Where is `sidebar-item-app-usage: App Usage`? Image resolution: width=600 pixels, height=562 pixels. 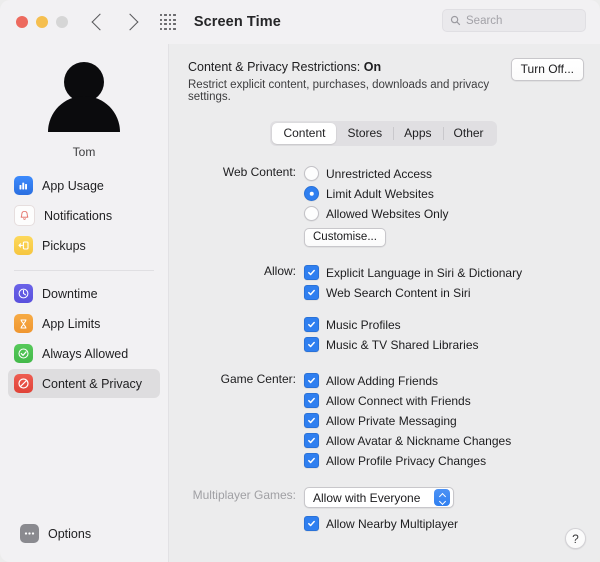
sidebar-item-app-usage: App Usage is located at coordinates (84, 185).